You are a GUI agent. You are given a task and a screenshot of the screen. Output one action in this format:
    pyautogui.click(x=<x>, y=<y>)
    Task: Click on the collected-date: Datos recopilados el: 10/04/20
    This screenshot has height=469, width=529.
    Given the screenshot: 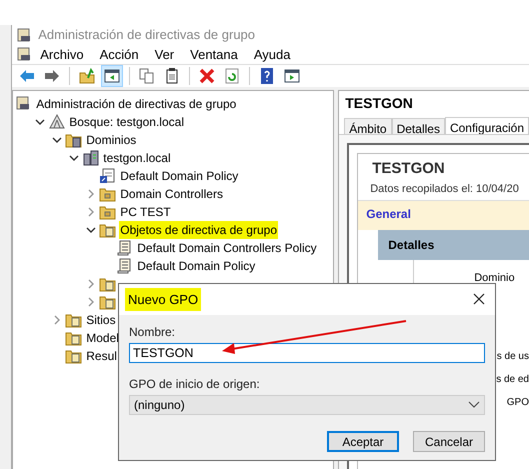 What is the action you would take?
    pyautogui.click(x=444, y=189)
    